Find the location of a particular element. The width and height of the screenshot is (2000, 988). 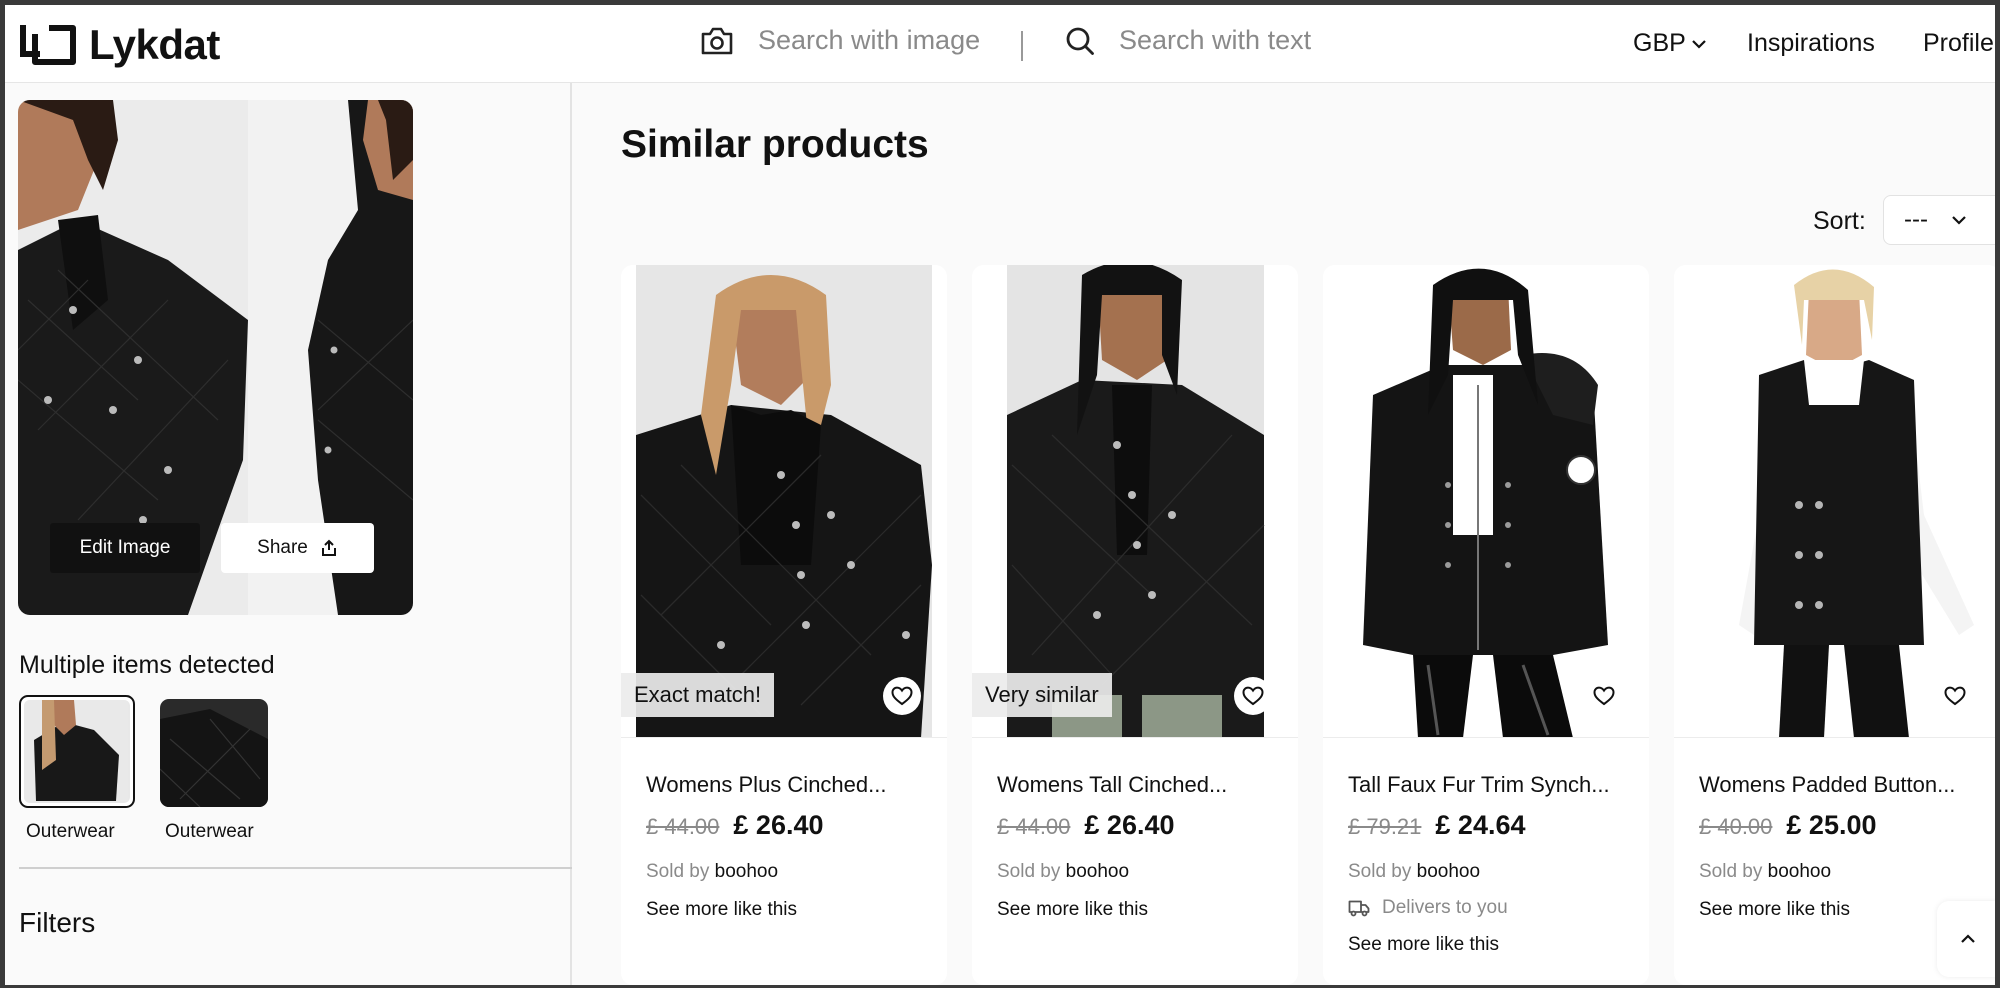

multiple-items-title: Multiple items detected is located at coordinates (147, 665).